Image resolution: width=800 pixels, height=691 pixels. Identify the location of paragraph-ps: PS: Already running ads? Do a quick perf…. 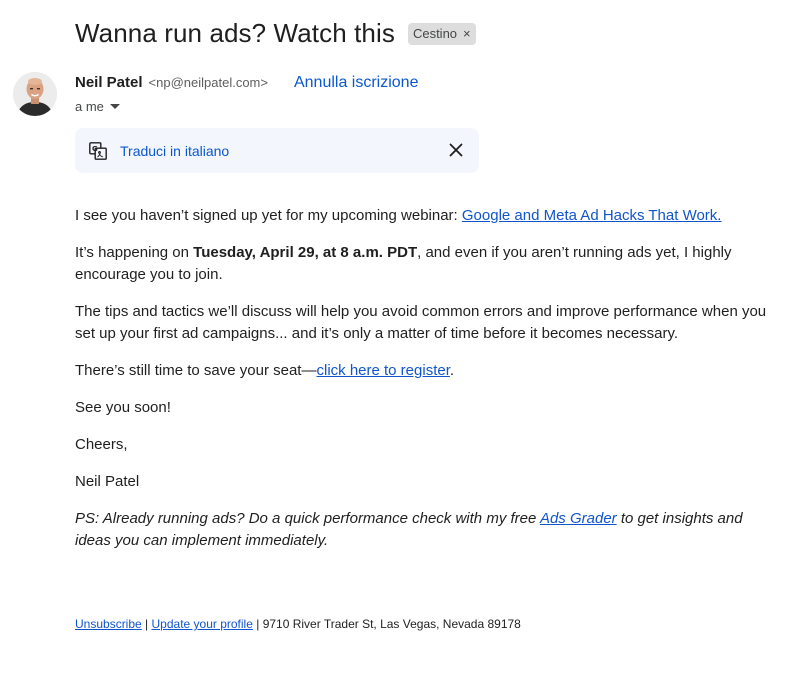
(425, 530).